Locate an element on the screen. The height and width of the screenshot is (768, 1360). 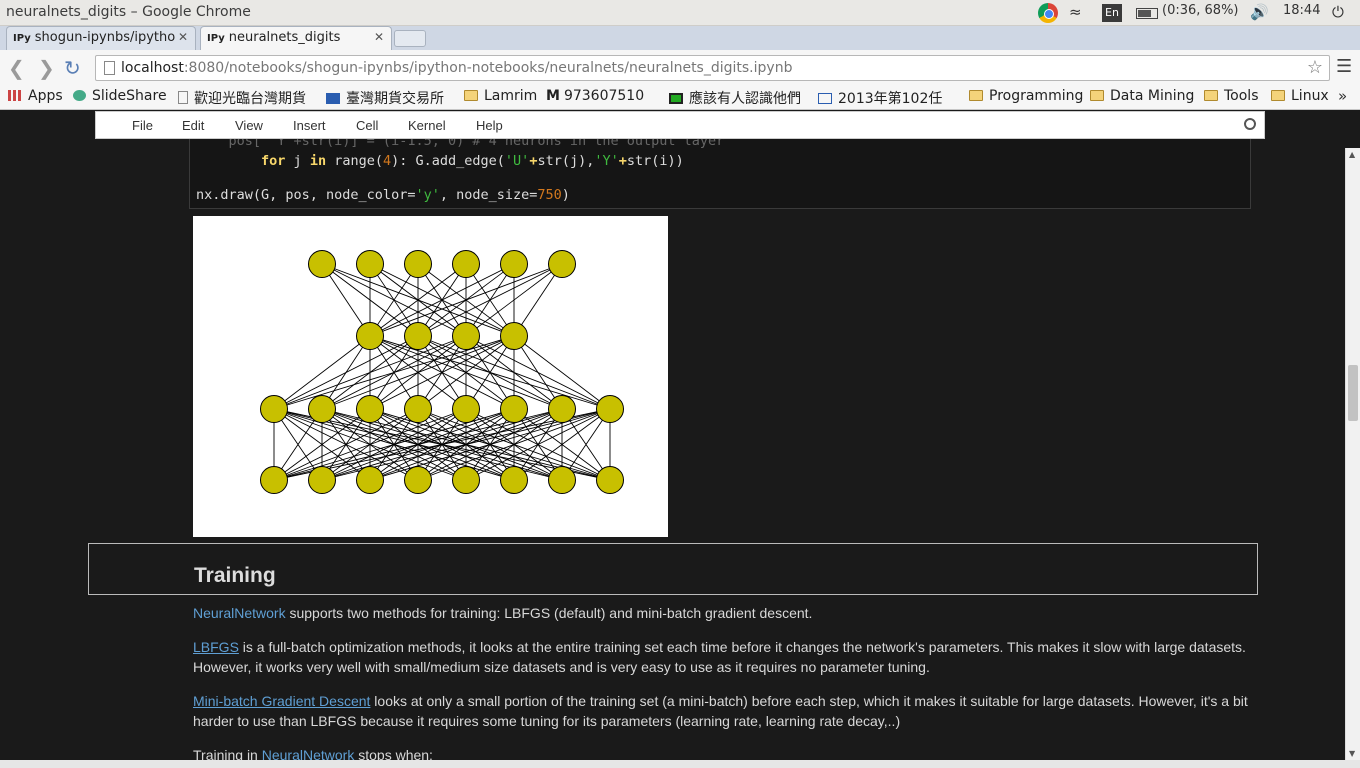
network-graph-svg is located at coordinates (442, 372).